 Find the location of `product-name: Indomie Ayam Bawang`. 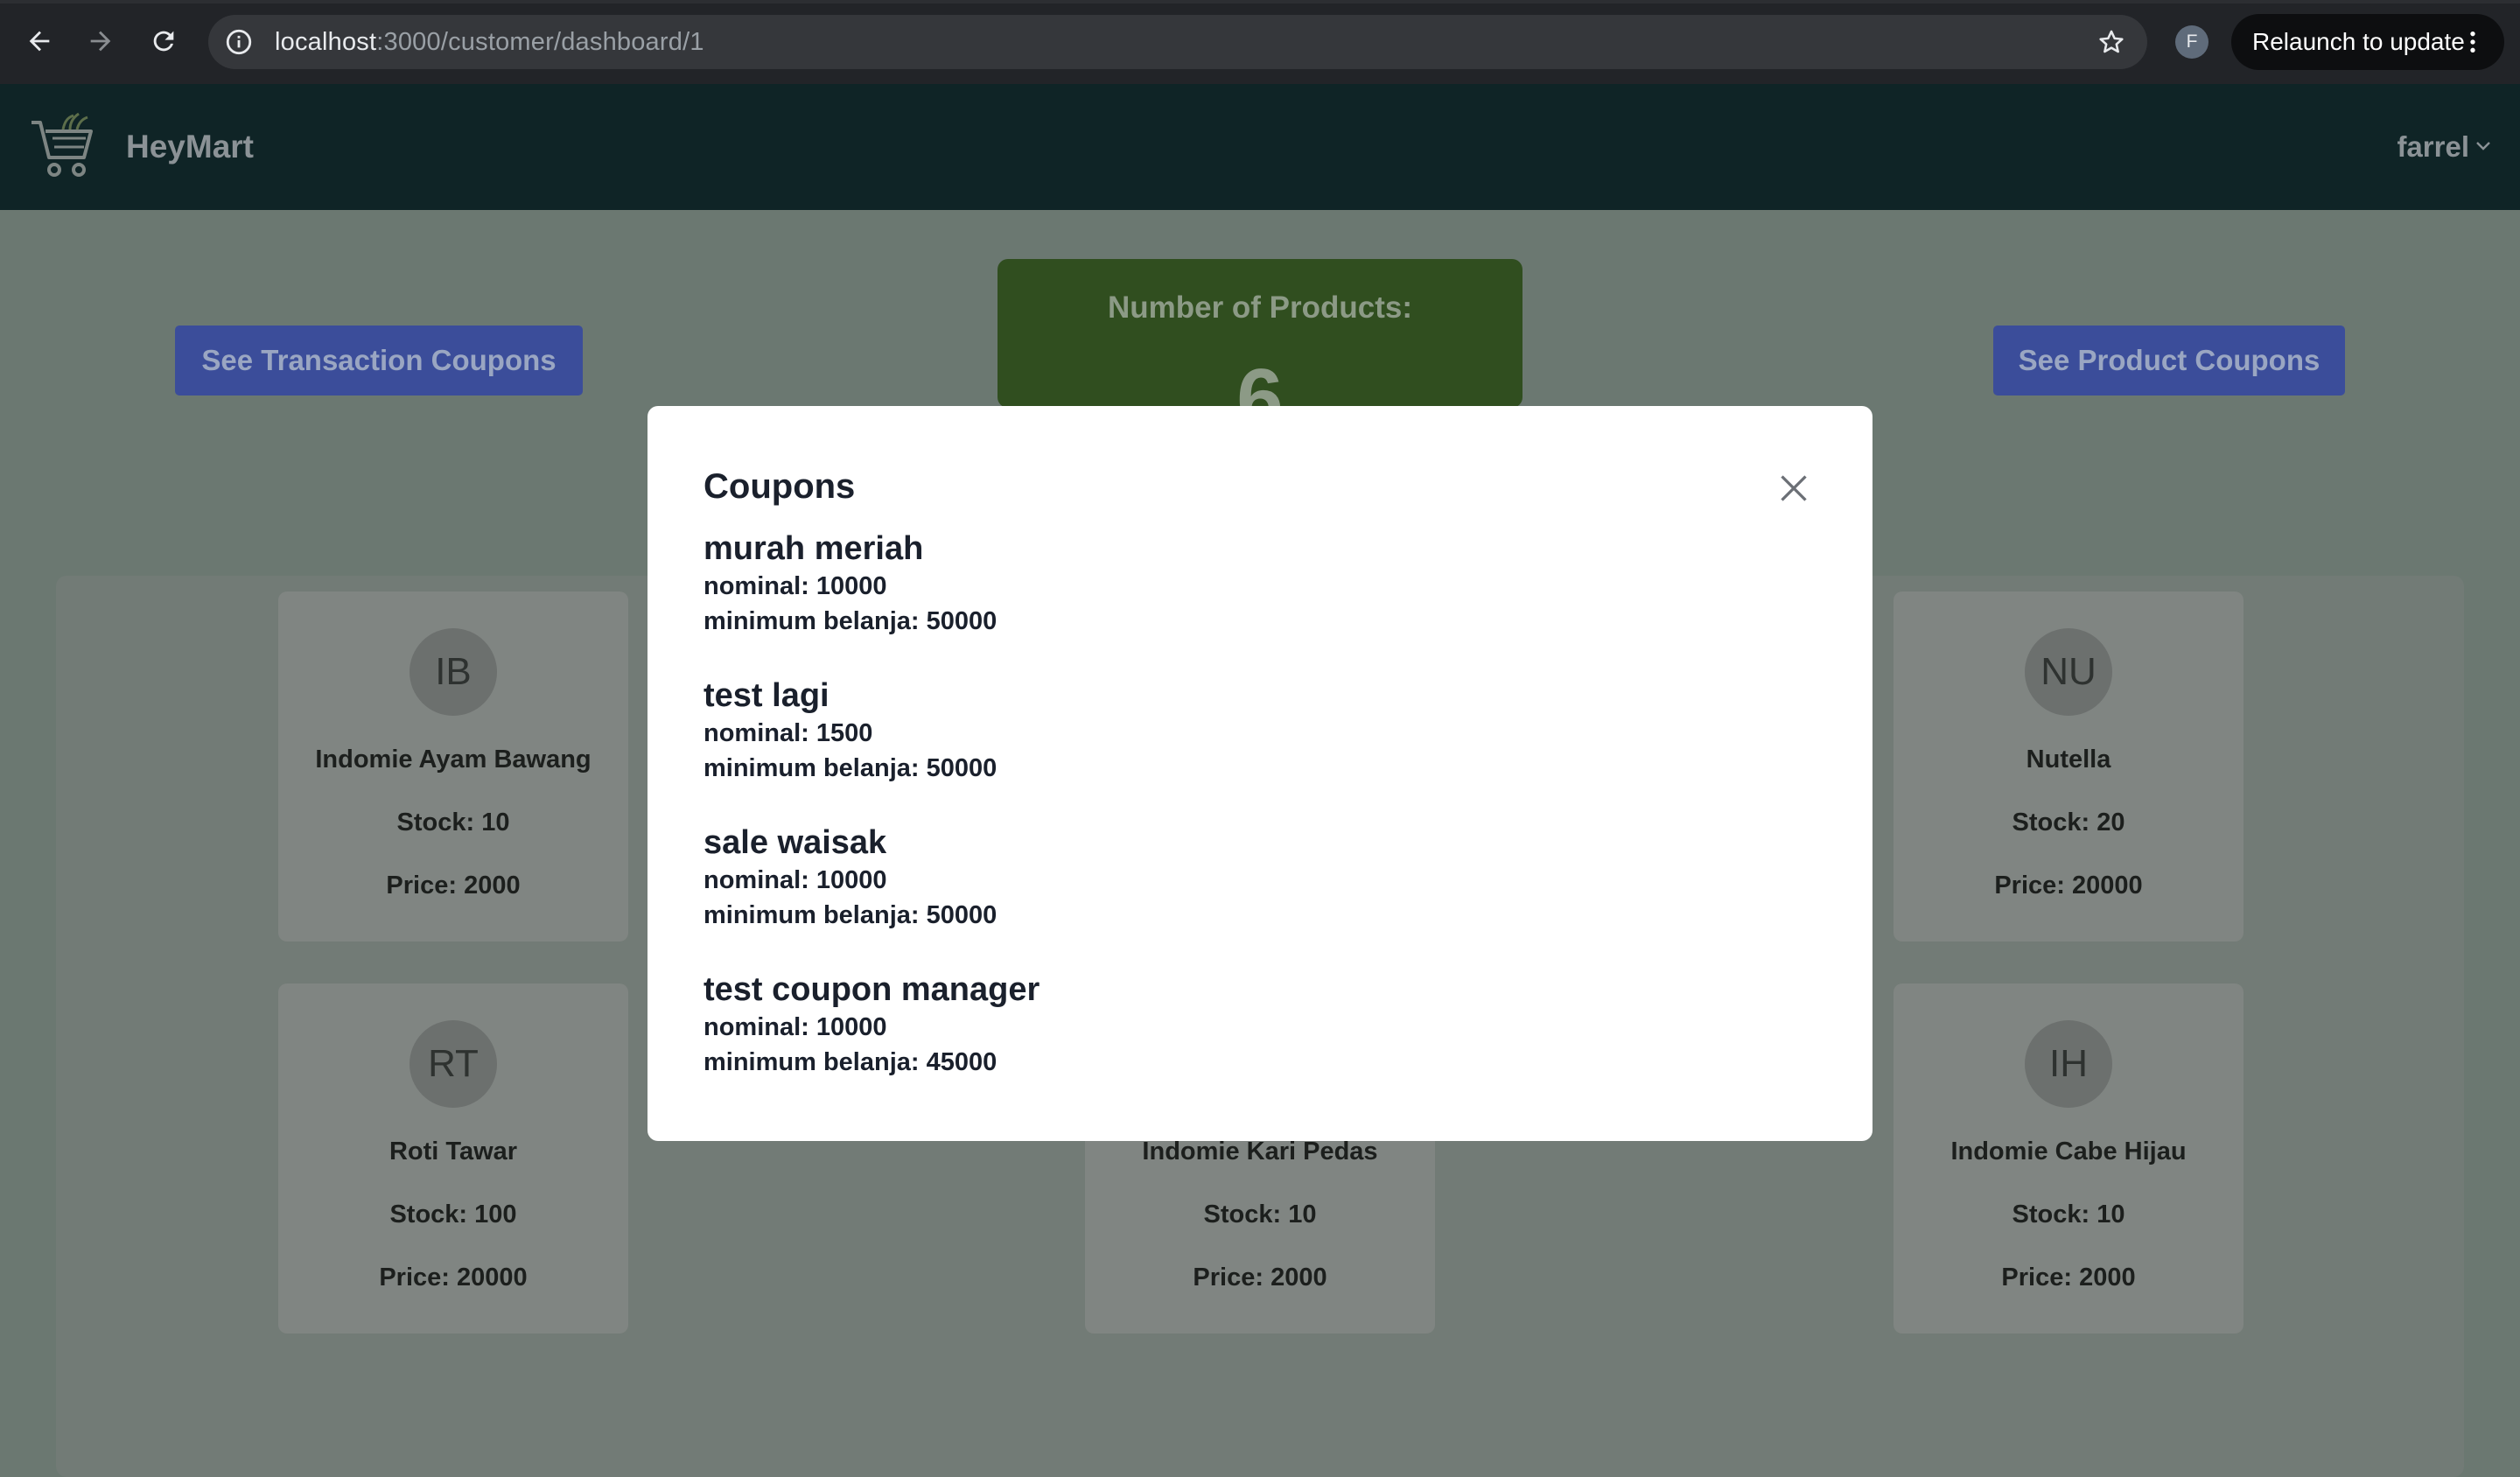

product-name: Indomie Ayam Bawang is located at coordinates (453, 760).